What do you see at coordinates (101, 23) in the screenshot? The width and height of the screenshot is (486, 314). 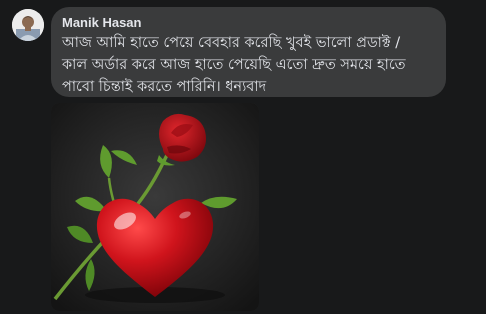 I see `comment-author-name: Manik Hasan` at bounding box center [101, 23].